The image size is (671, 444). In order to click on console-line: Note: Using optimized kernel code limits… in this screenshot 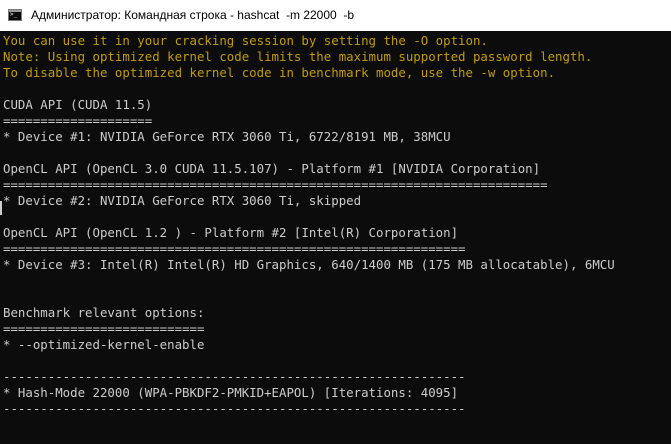, I will do `click(298, 56)`.